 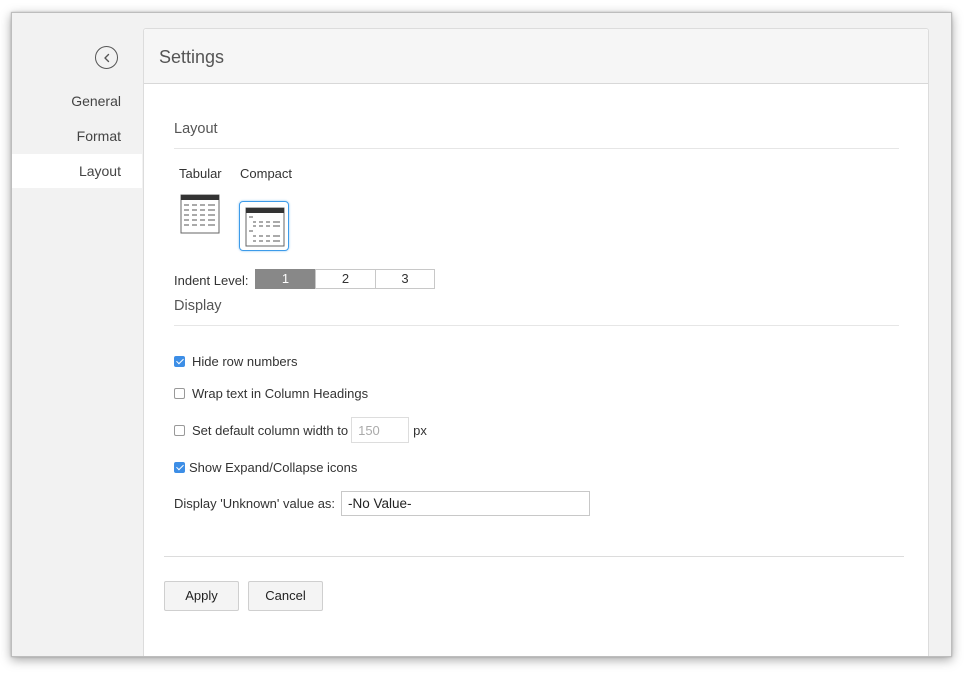 I want to click on hide-row-numbers-label: Hide row numbers, so click(x=245, y=361).